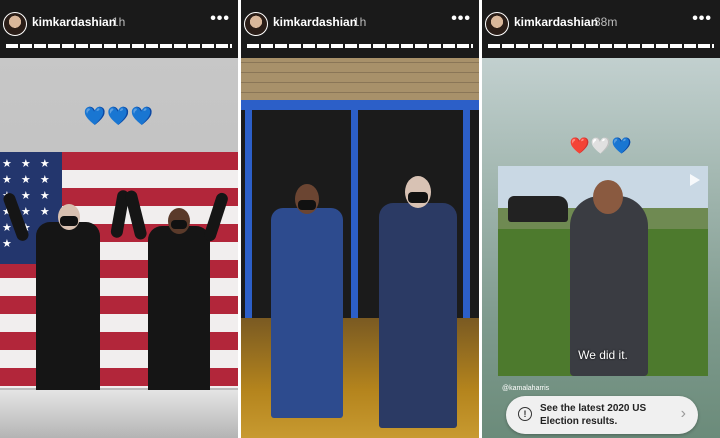 The width and height of the screenshot is (720, 438). What do you see at coordinates (179, 309) in the screenshot?
I see `person-right` at bounding box center [179, 309].